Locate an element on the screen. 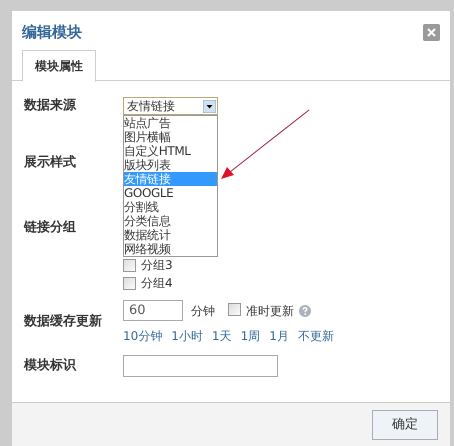  preset-link: 1周 is located at coordinates (250, 336).